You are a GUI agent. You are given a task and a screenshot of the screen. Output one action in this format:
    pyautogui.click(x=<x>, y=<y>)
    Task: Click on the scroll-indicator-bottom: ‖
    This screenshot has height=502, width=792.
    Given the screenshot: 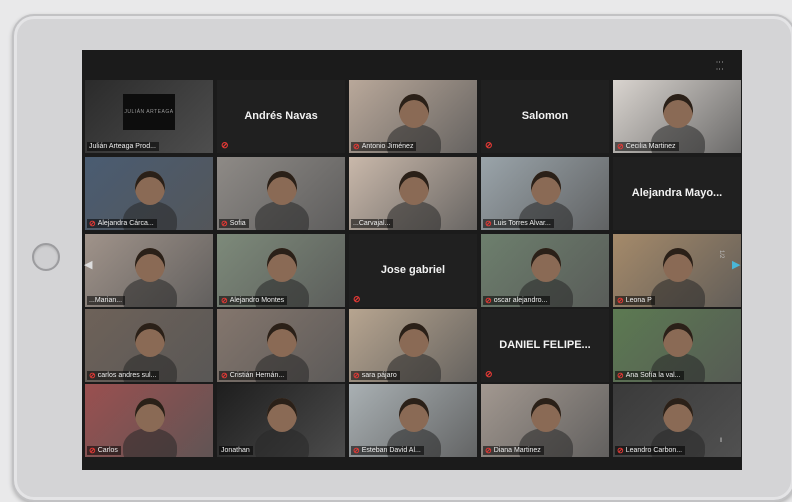 What is the action you would take?
    pyautogui.click(x=721, y=441)
    